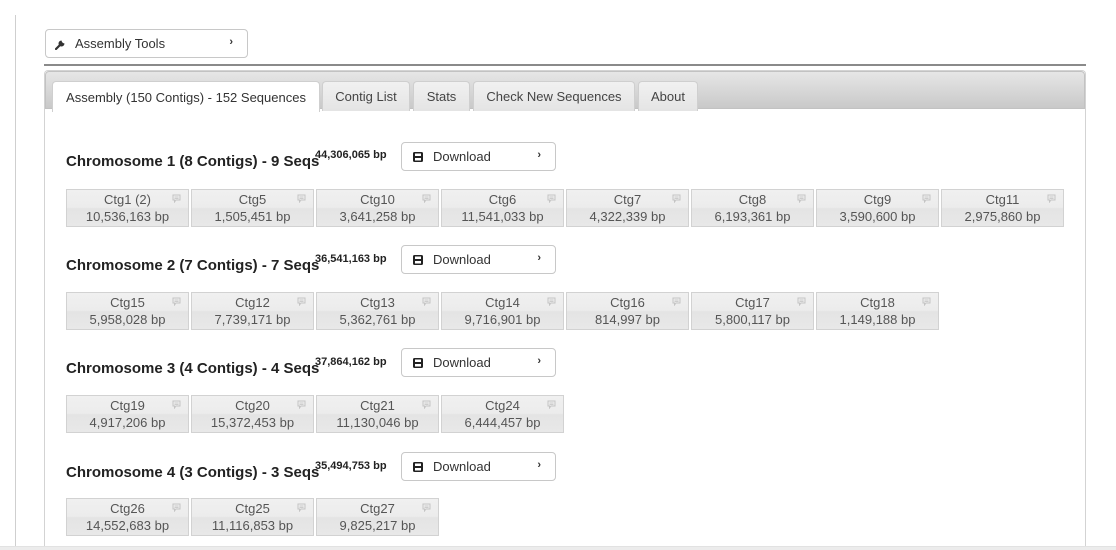  I want to click on contig-tile: Ctg5 1,505,451 bp, so click(252, 208).